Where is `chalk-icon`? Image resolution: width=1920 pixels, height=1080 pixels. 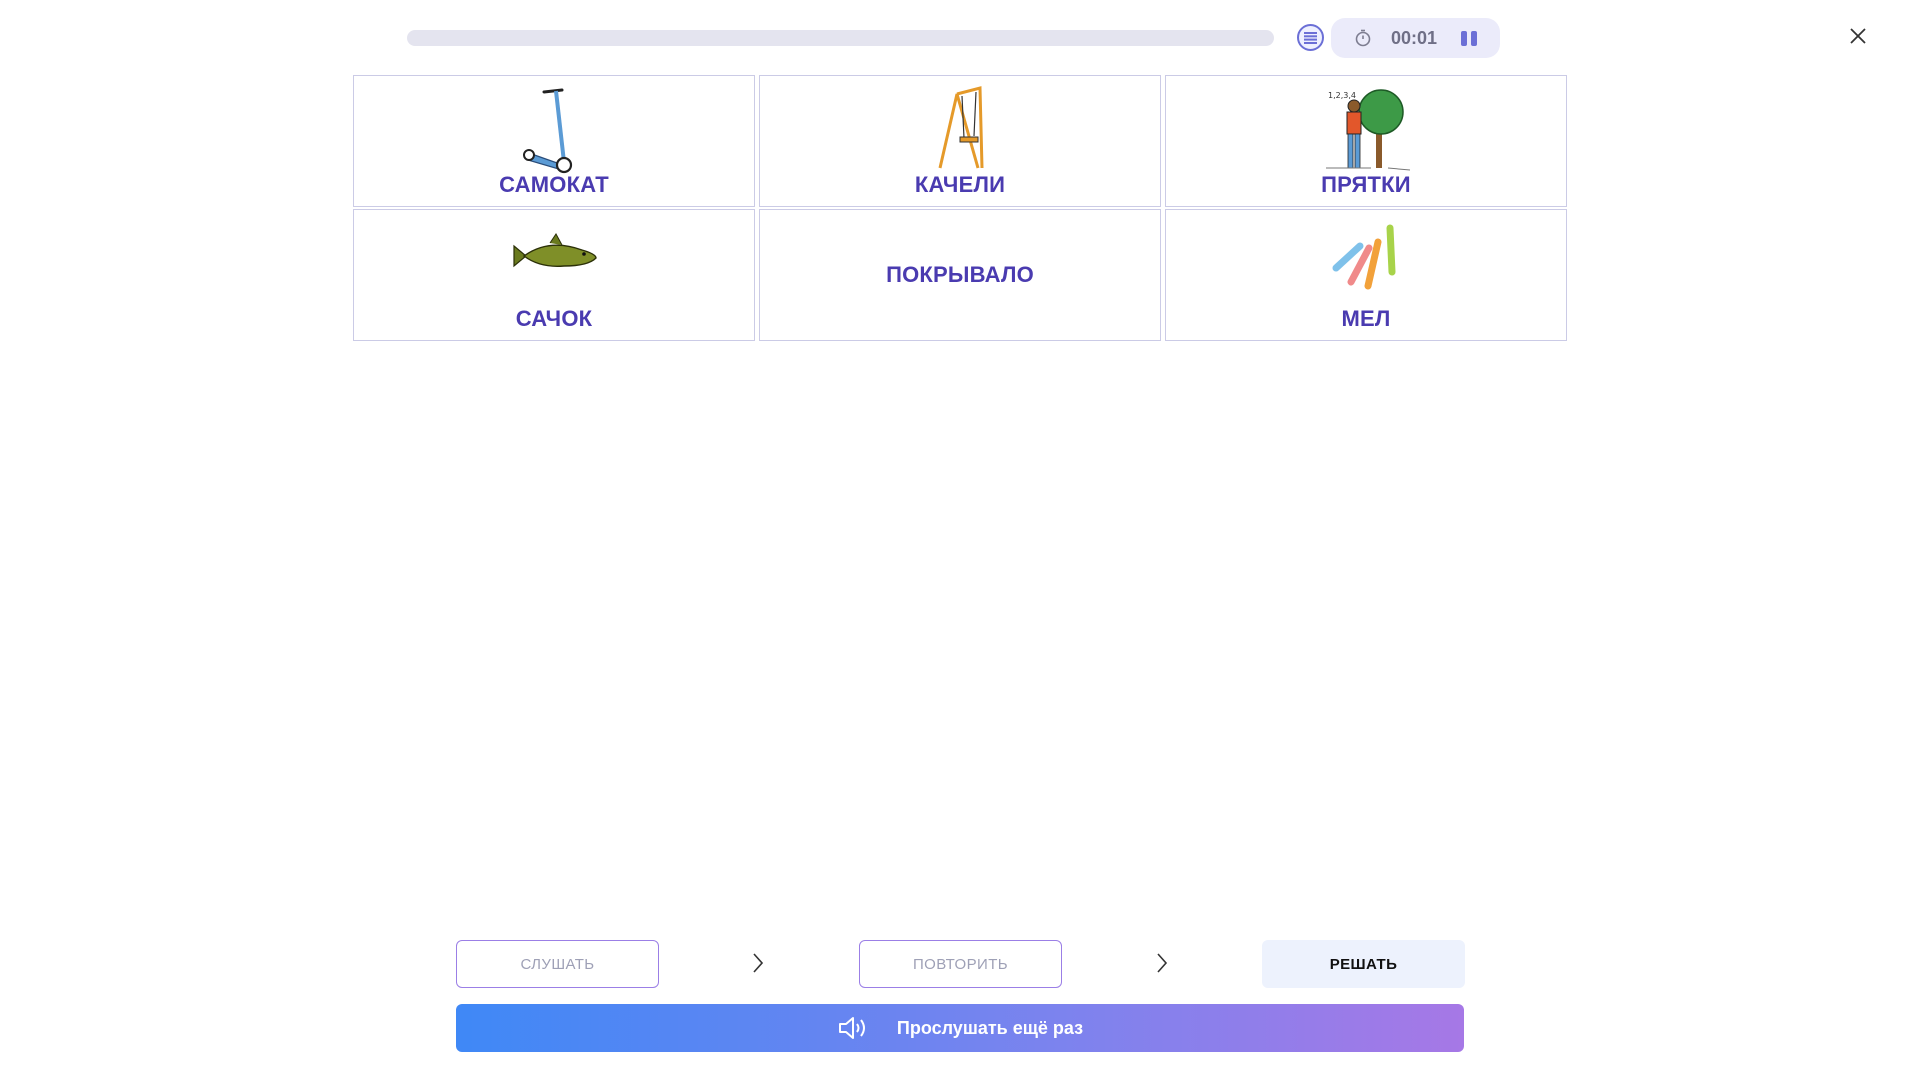
chalk-icon is located at coordinates (1364, 257).